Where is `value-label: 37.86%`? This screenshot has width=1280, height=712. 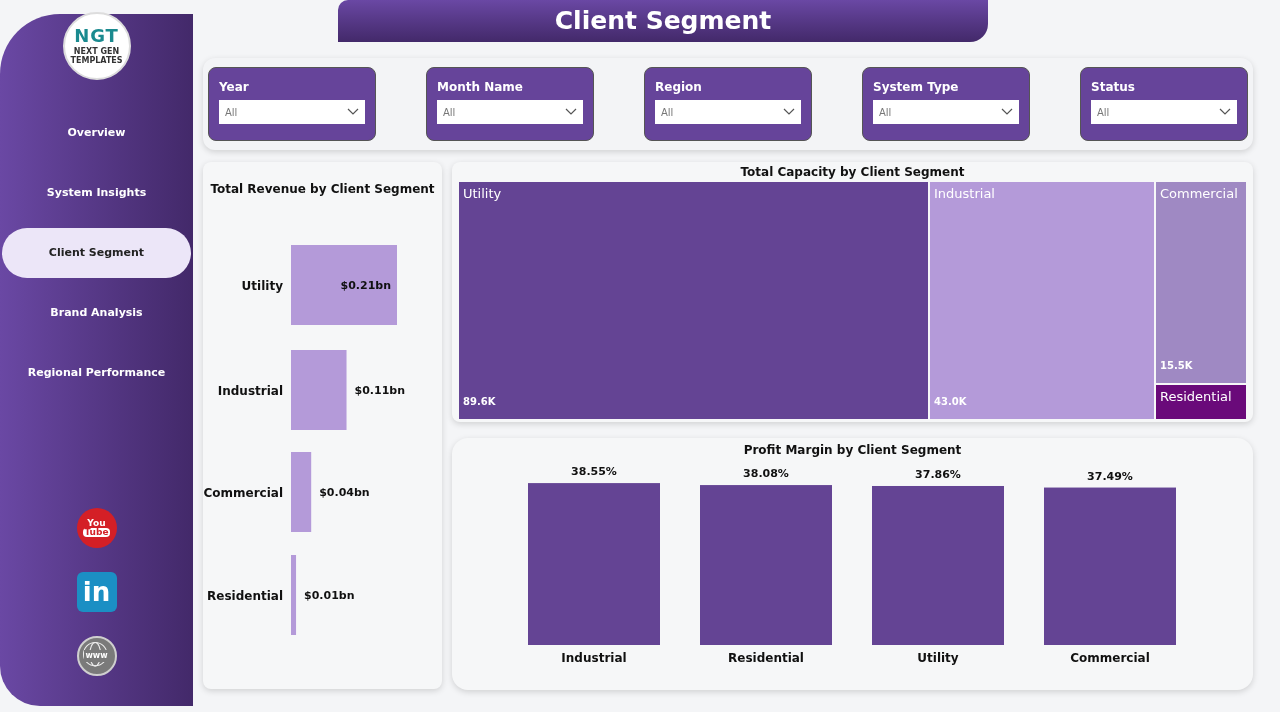
value-label: 37.86% is located at coordinates (938, 474).